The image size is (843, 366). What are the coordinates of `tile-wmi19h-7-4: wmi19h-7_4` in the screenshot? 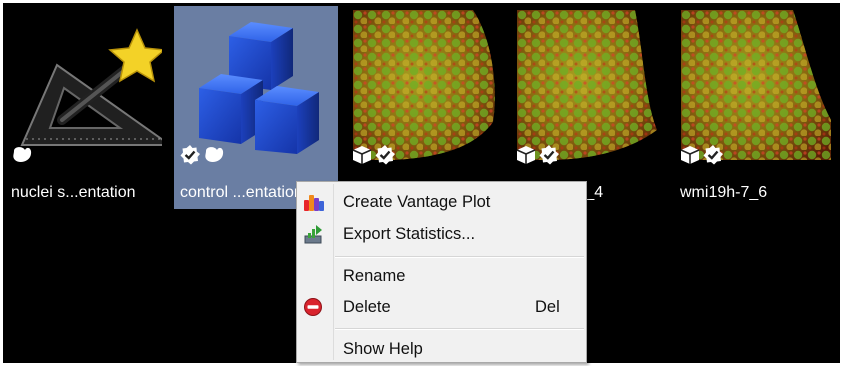 It's located at (592, 107).